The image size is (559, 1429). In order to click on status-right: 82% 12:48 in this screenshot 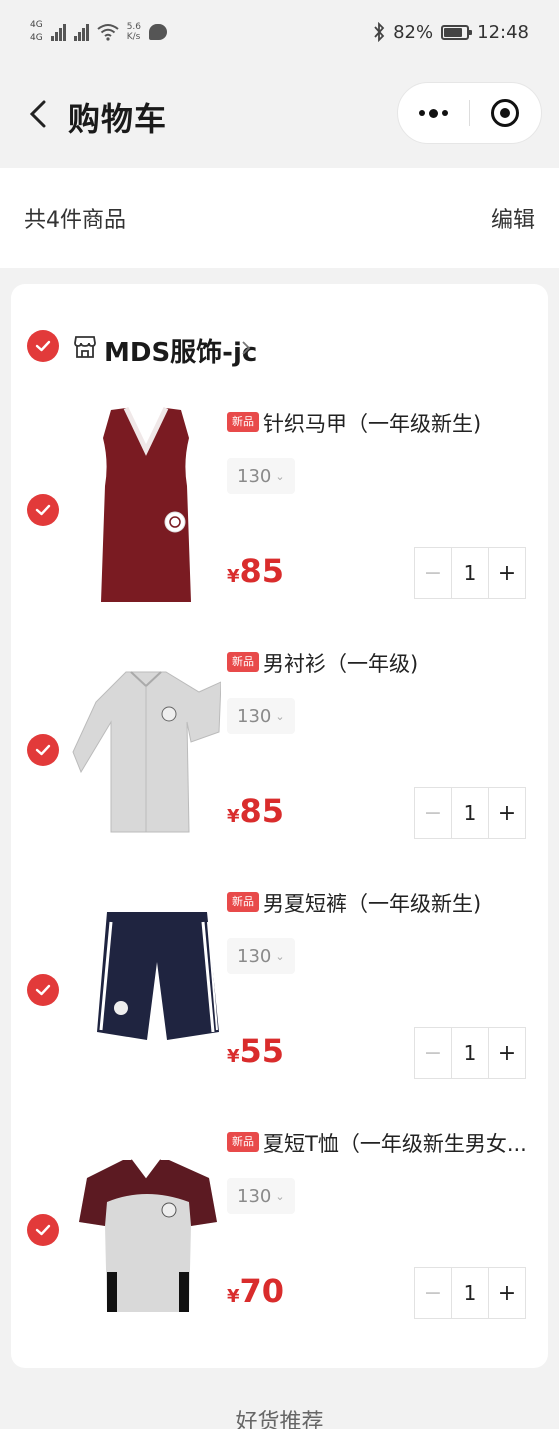, I will do `click(451, 32)`.